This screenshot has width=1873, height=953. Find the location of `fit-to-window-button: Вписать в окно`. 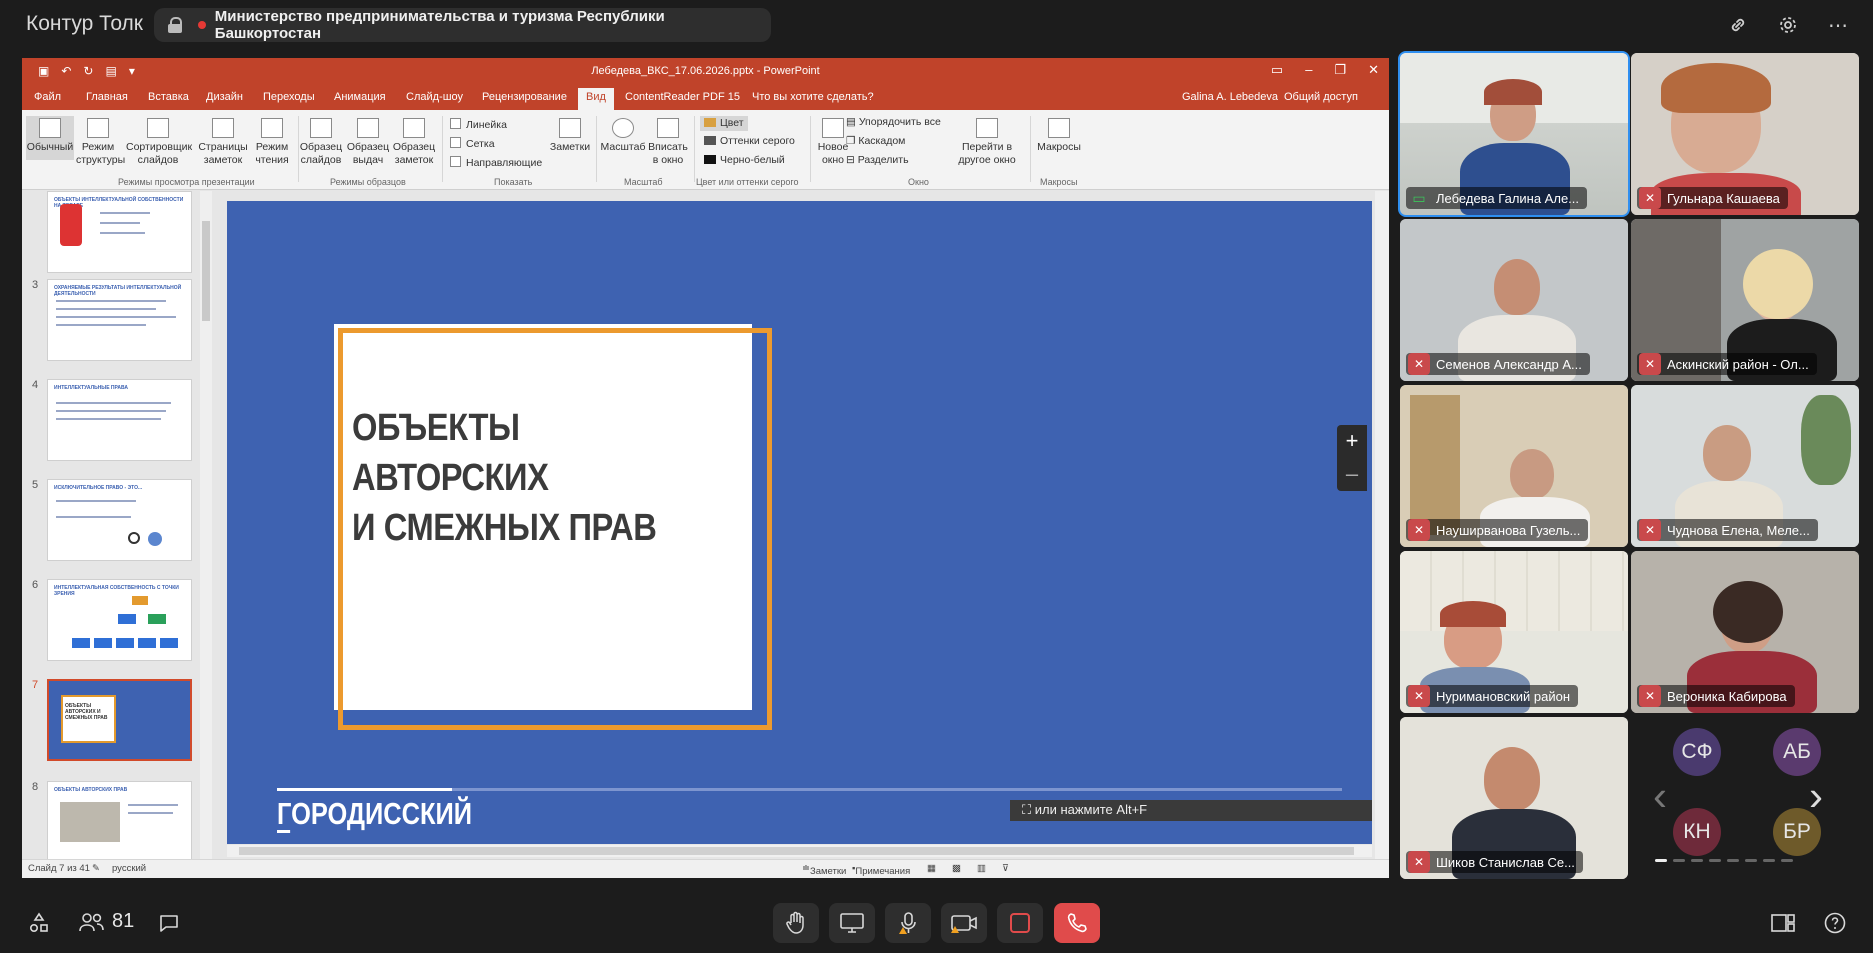

fit-to-window-button: Вписать в окно is located at coordinates (668, 142).